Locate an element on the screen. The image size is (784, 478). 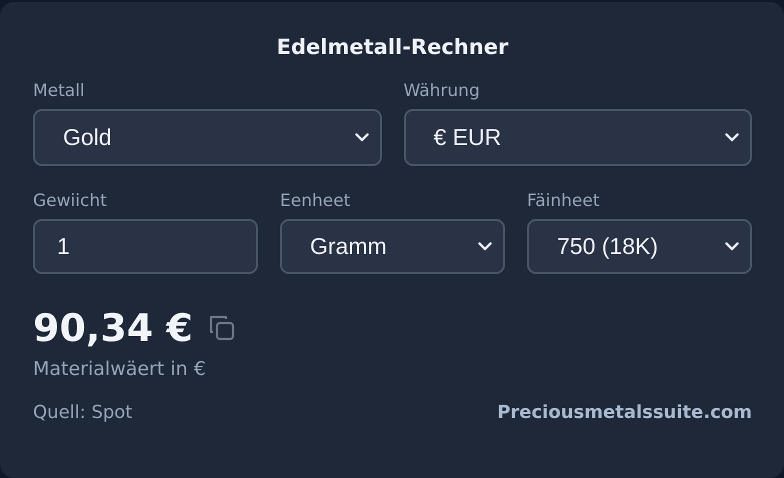
field-label: Währung is located at coordinates (442, 91).